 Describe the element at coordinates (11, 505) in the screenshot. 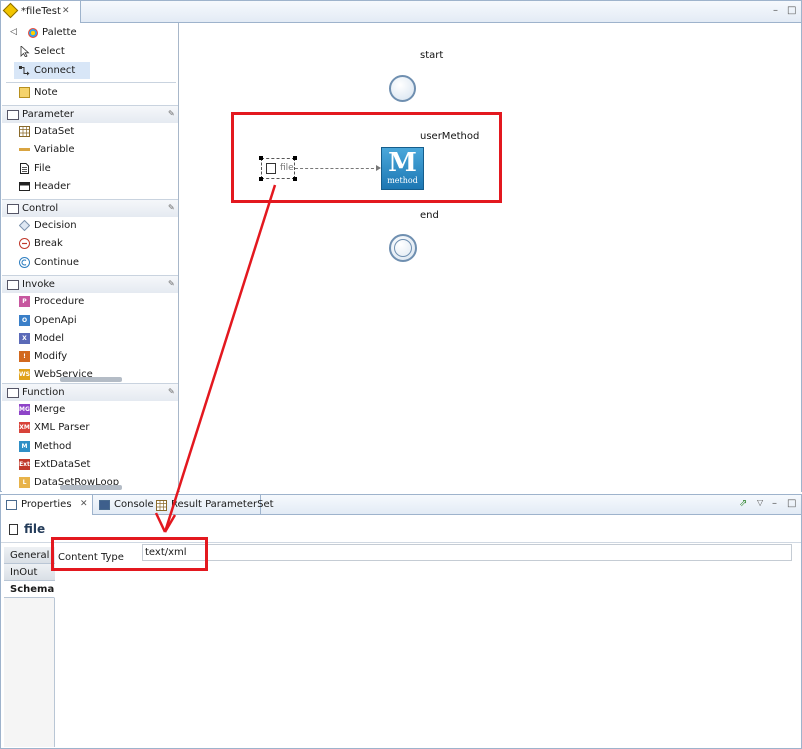

I see `properties-icon` at that location.